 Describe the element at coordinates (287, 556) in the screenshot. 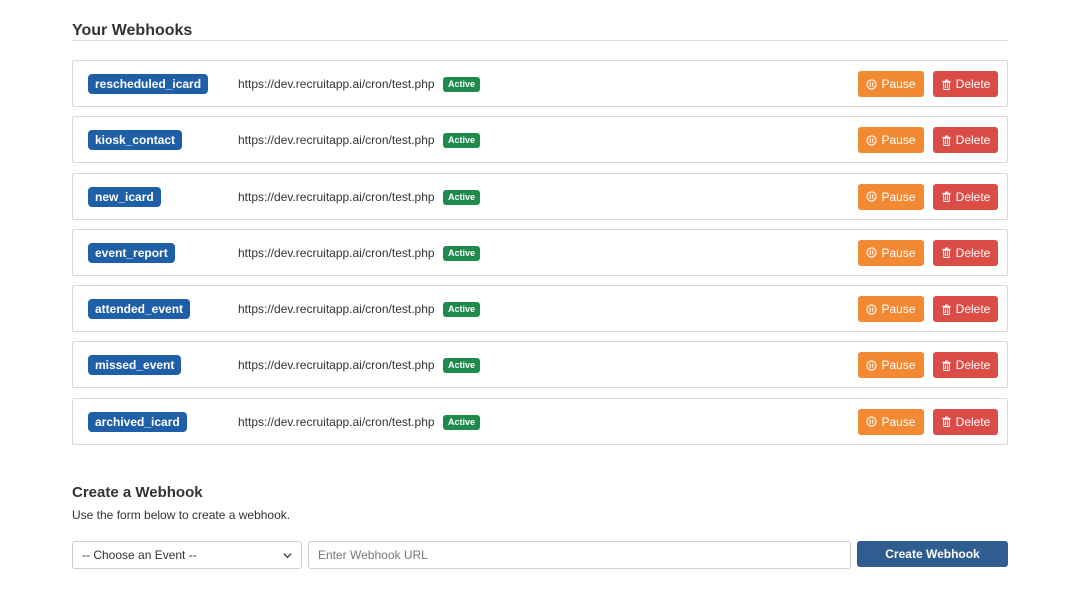

I see `chevron-down-icon` at that location.